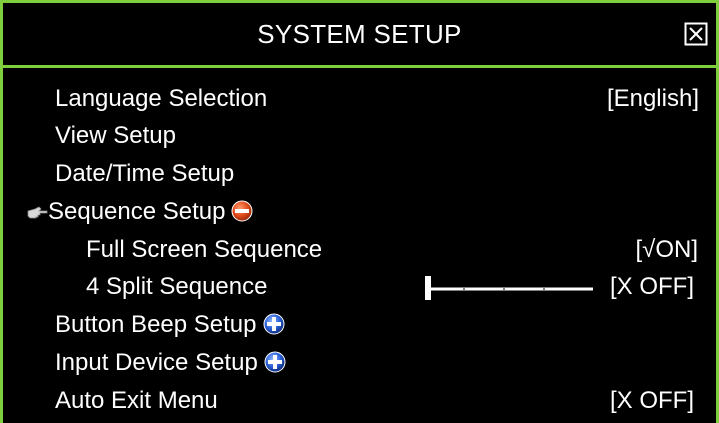 This screenshot has width=719, height=423. I want to click on menu-item-label: 4 Split Sequence, so click(177, 286).